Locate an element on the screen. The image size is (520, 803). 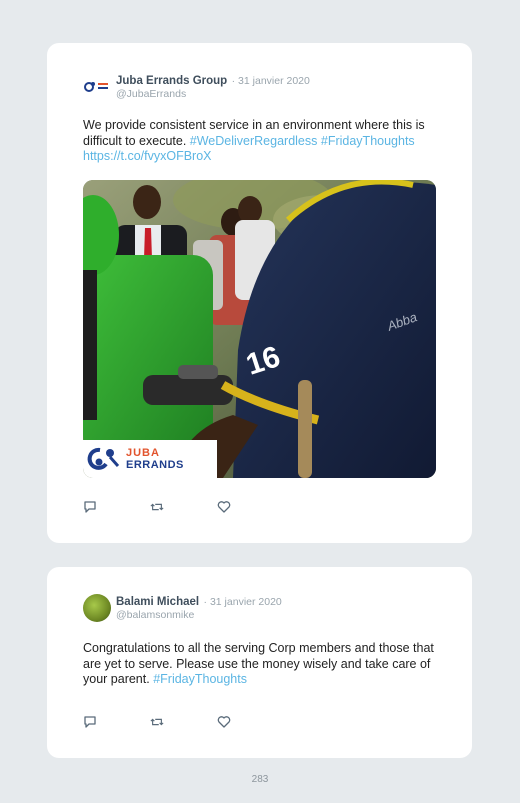
juba-errands-watermark: JUBA ERRANDS is located at coordinates (150, 459).